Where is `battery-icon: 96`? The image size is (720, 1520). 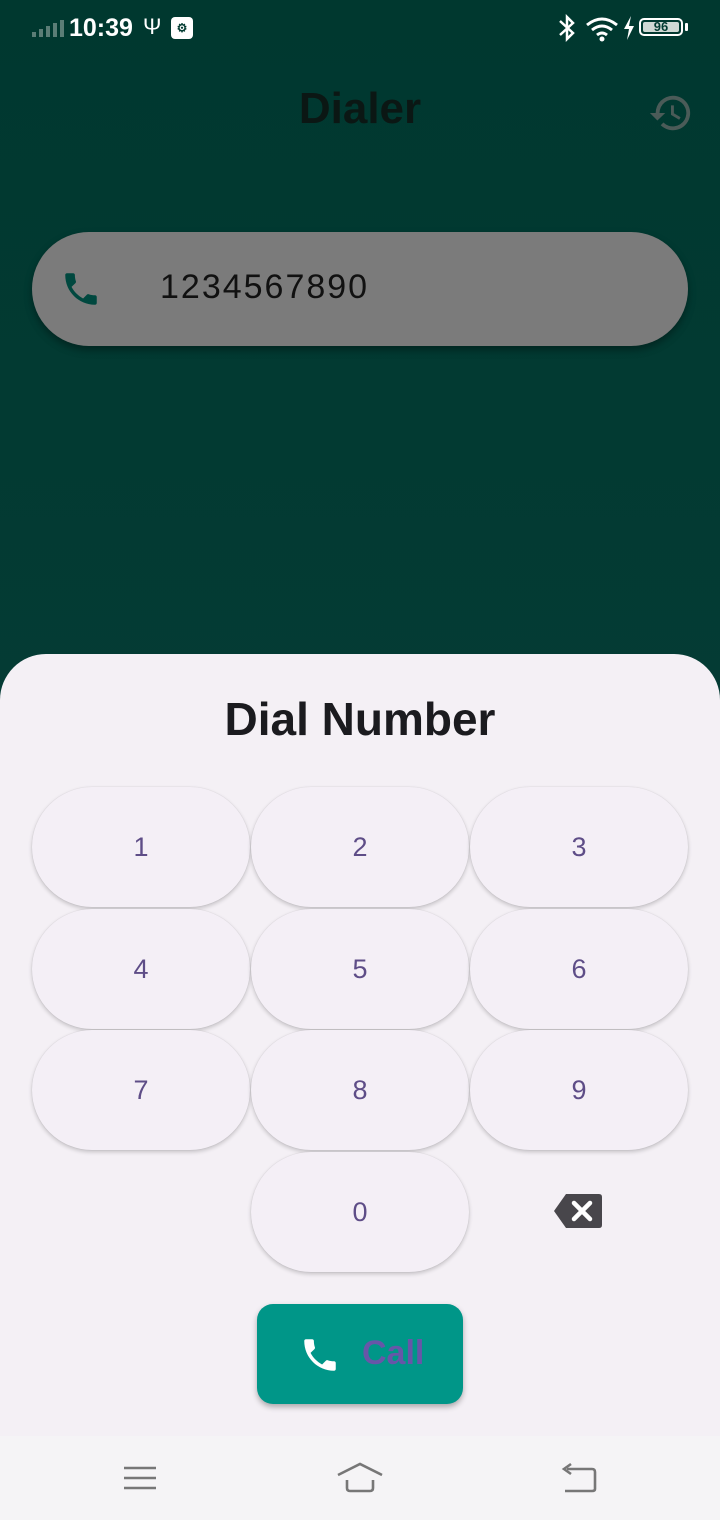 battery-icon: 96 is located at coordinates (661, 27).